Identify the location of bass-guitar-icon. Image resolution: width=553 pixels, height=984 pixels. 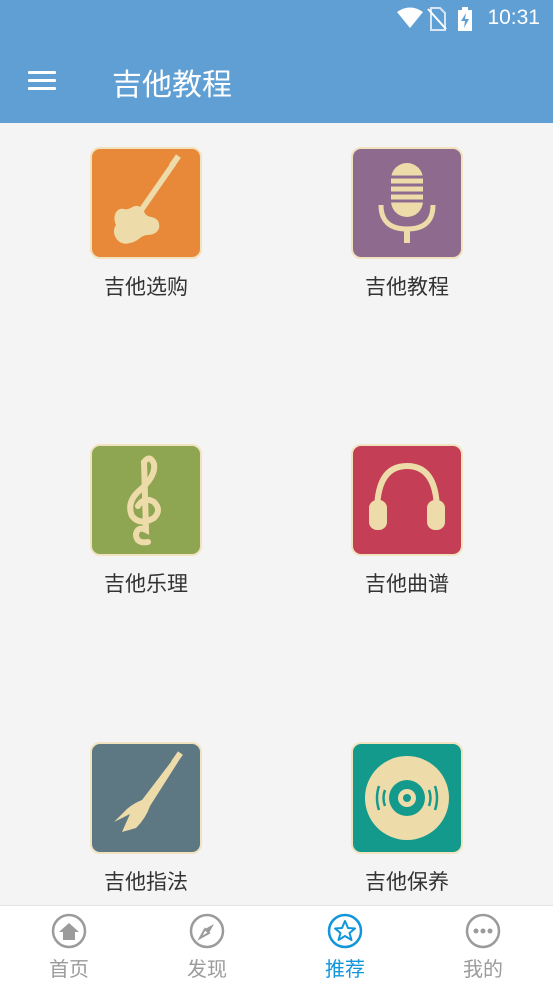
(146, 798).